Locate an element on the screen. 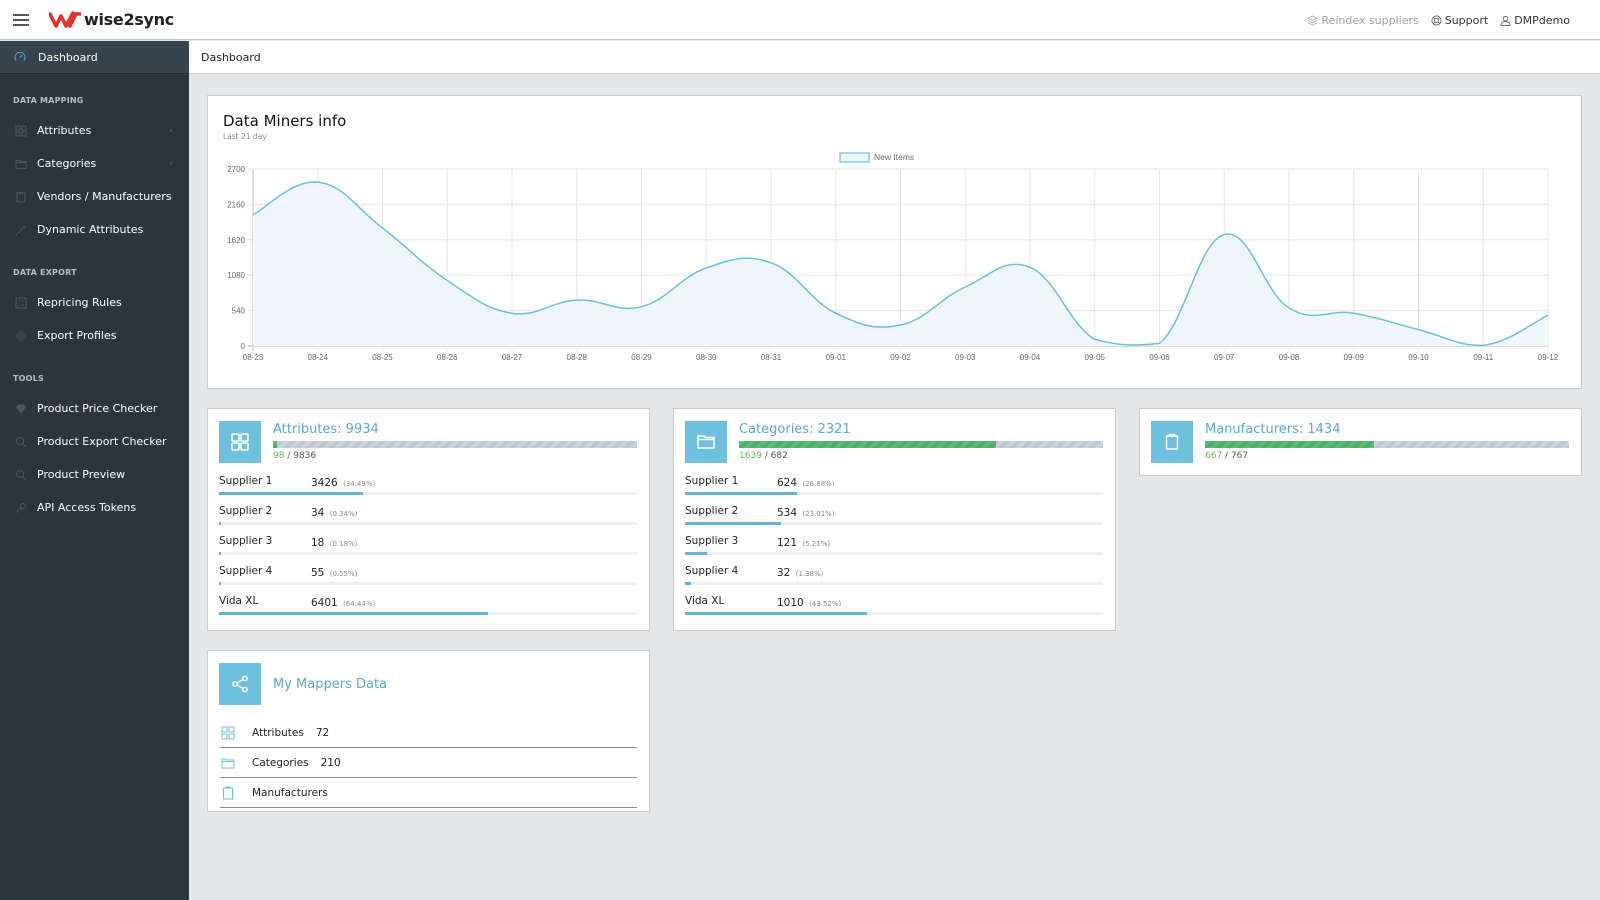 This screenshot has width=1600, height=900. layers-icon is located at coordinates (1313, 20).